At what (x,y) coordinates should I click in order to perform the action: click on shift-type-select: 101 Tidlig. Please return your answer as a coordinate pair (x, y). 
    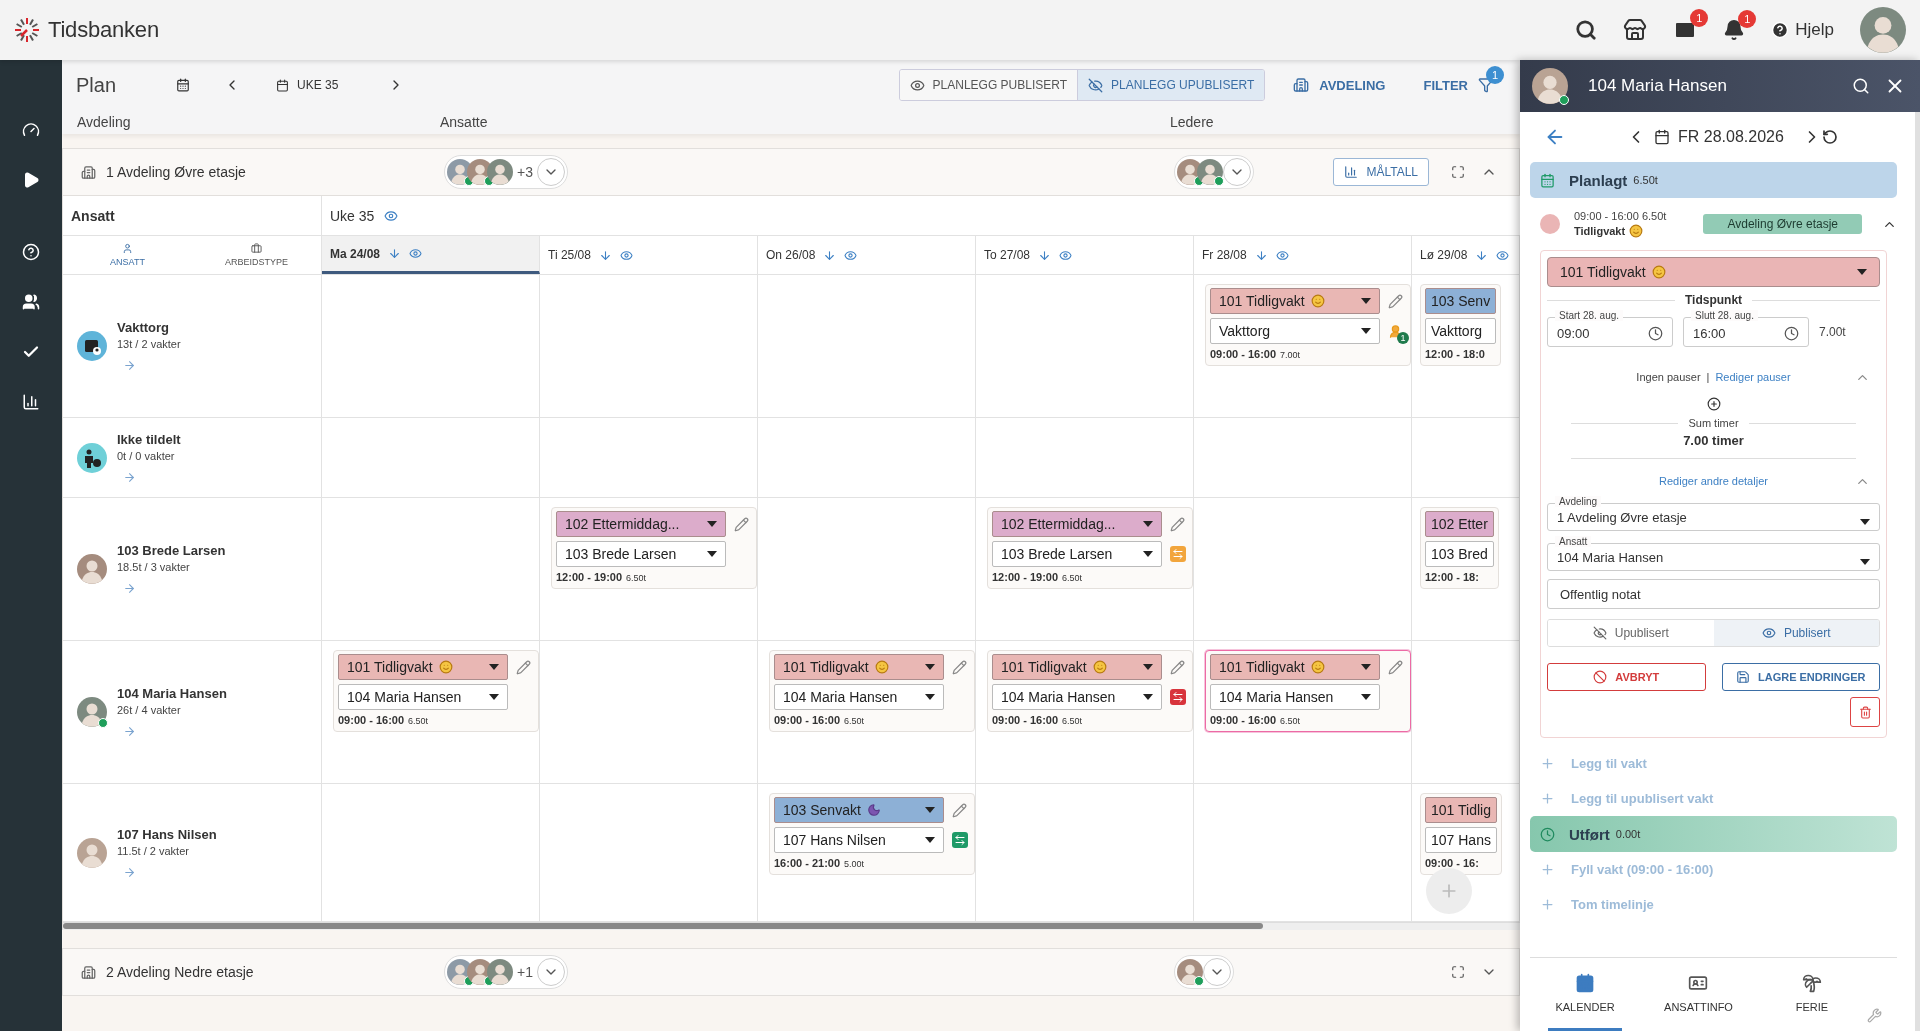
    Looking at the image, I should click on (1461, 810).